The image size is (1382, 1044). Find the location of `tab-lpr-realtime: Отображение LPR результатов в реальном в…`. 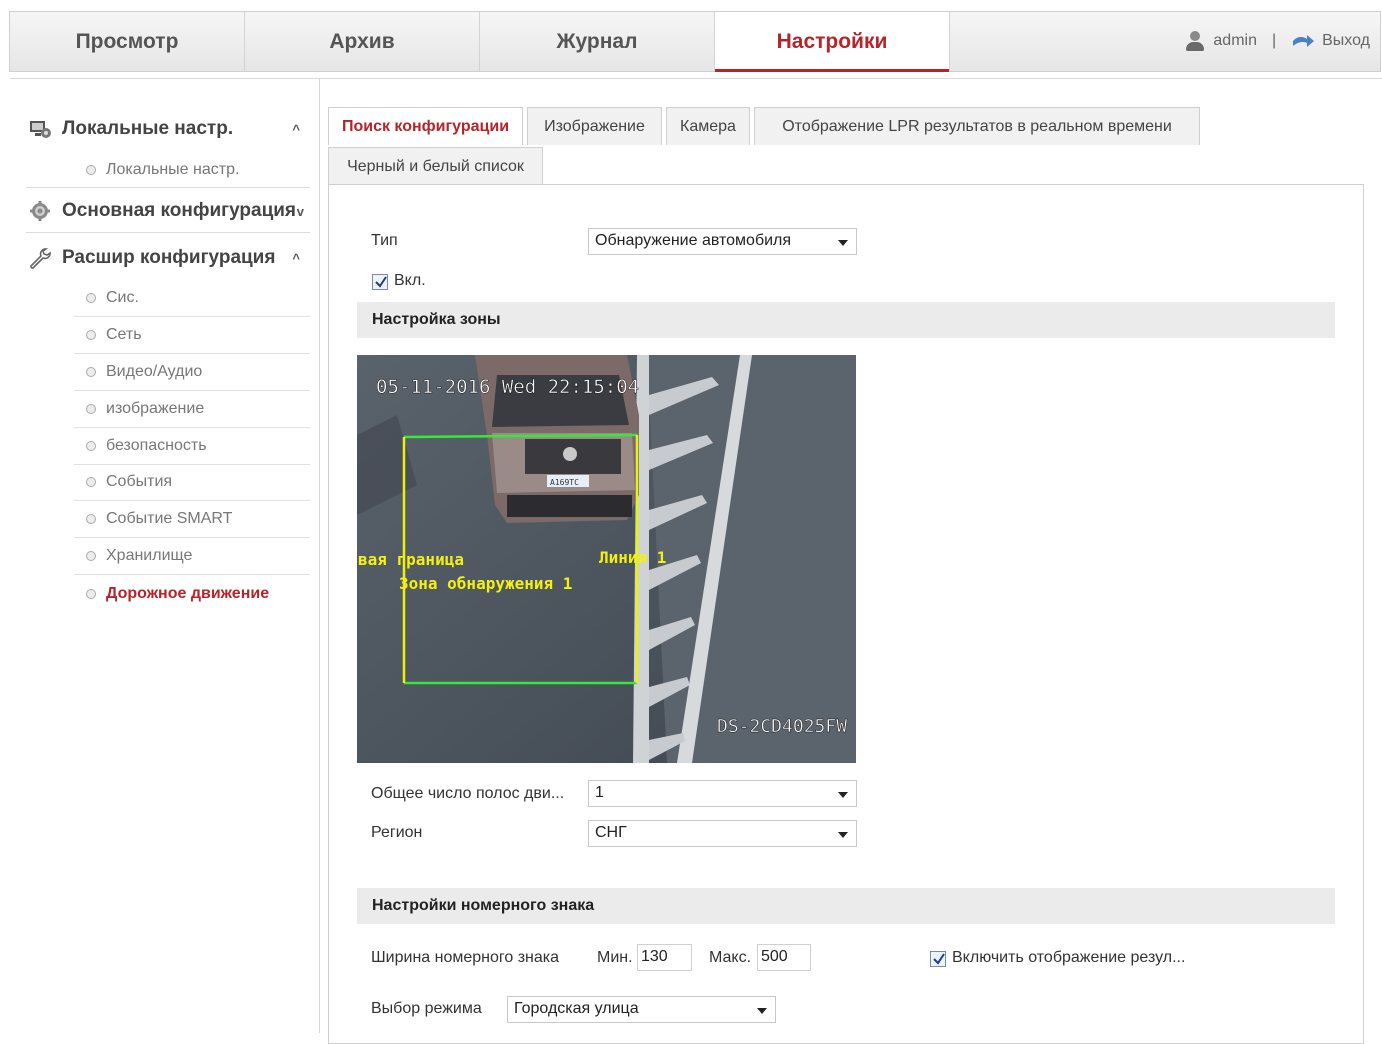

tab-lpr-realtime: Отображение LPR результатов в реальном в… is located at coordinates (977, 126).